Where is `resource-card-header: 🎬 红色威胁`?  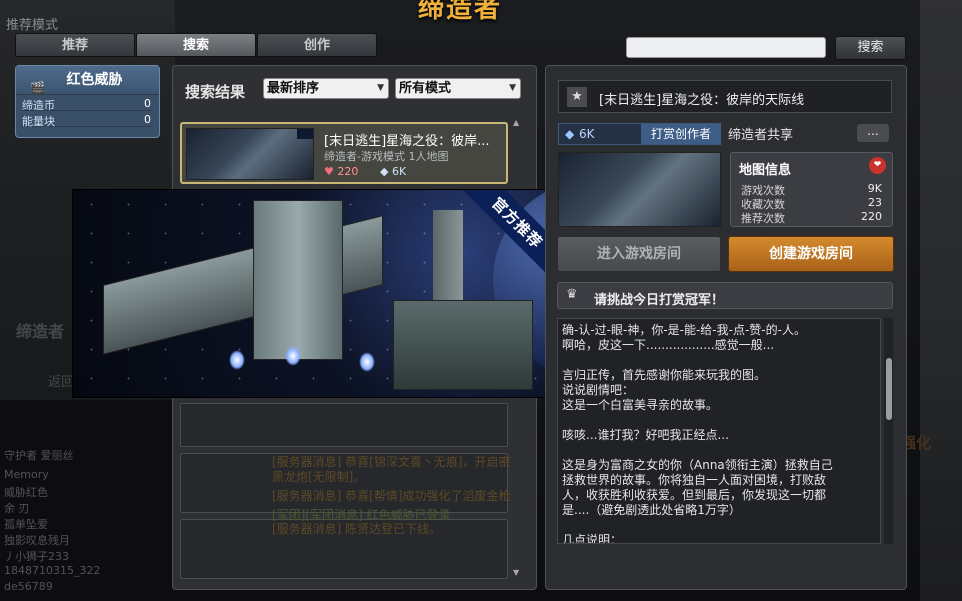 resource-card-header: 🎬 红色威胁 is located at coordinates (87, 80).